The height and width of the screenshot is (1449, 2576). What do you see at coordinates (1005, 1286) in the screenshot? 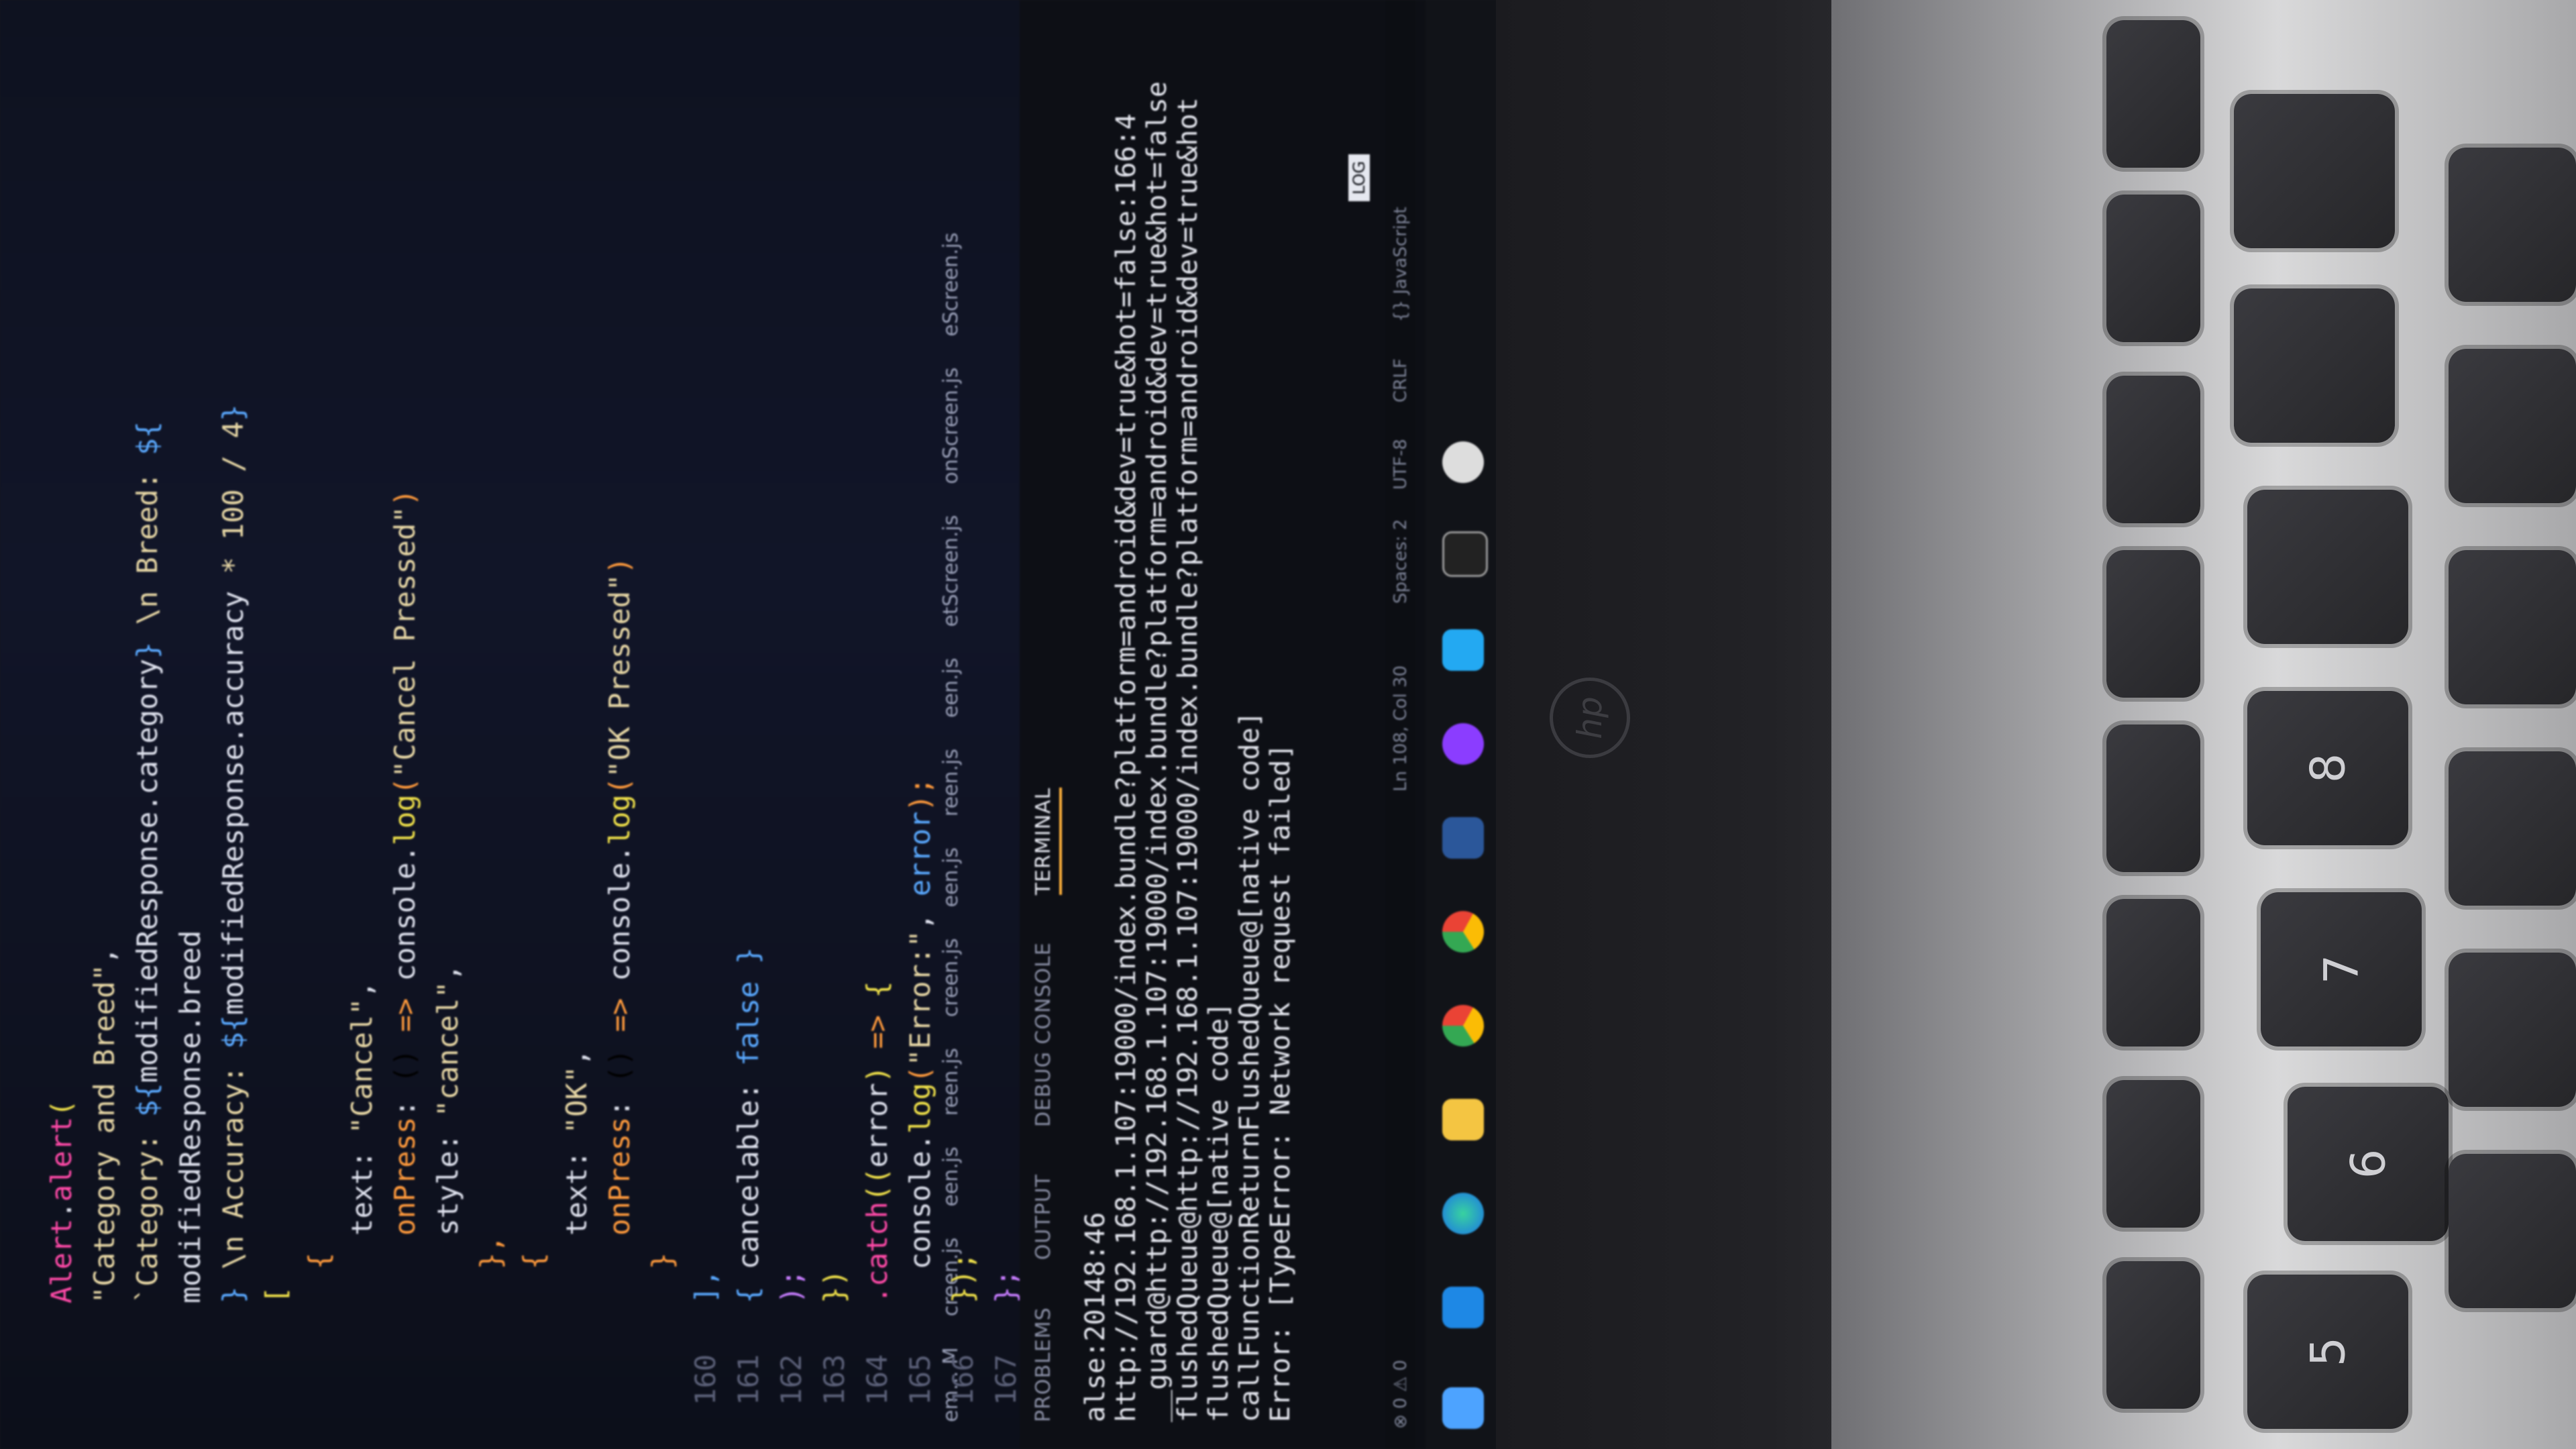
I see `code-token: };` at bounding box center [1005, 1286].